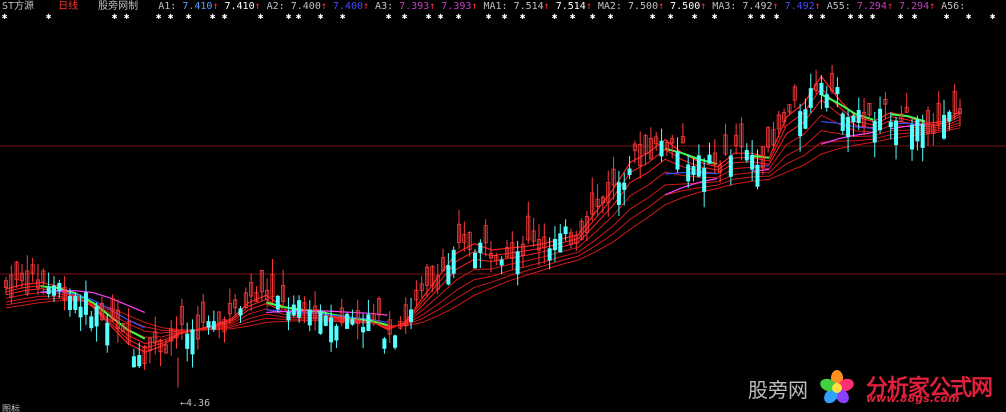 The height and width of the screenshot is (412, 1006). What do you see at coordinates (778, 390) in the screenshot?
I see `watermark-site-text: 股旁网` at bounding box center [778, 390].